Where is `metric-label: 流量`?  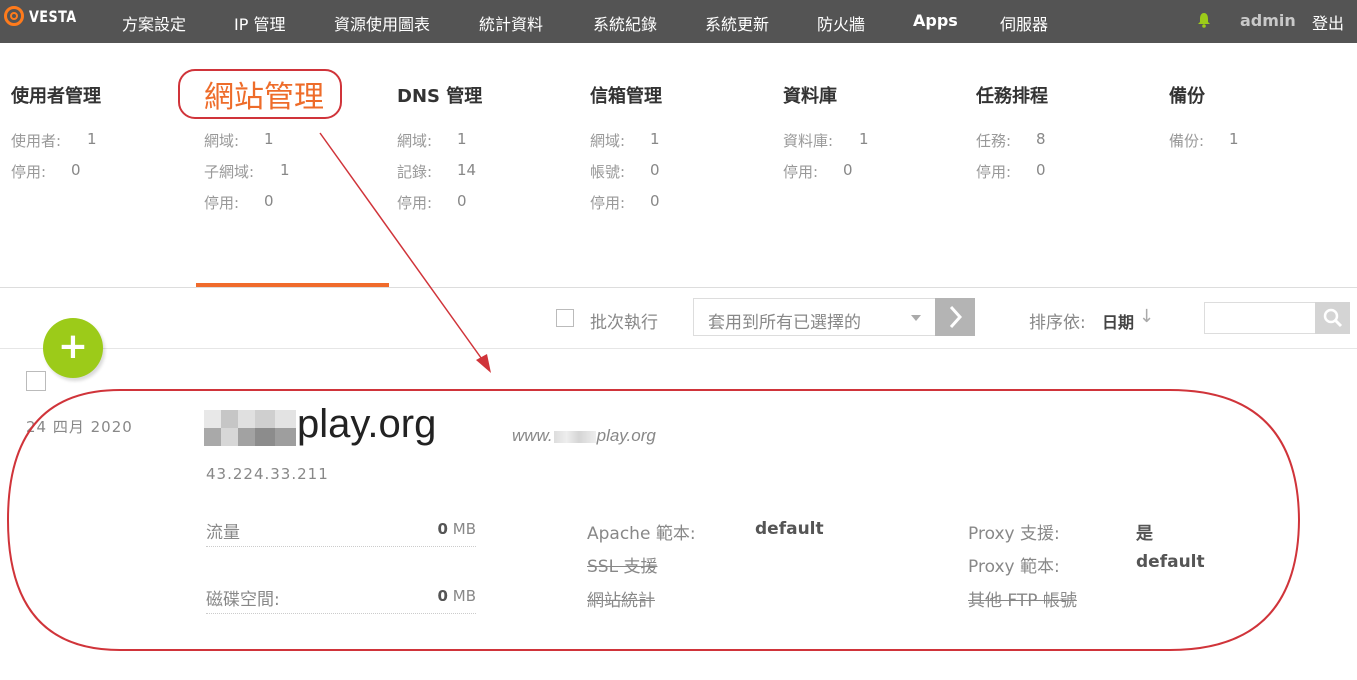 metric-label: 流量 is located at coordinates (223, 533).